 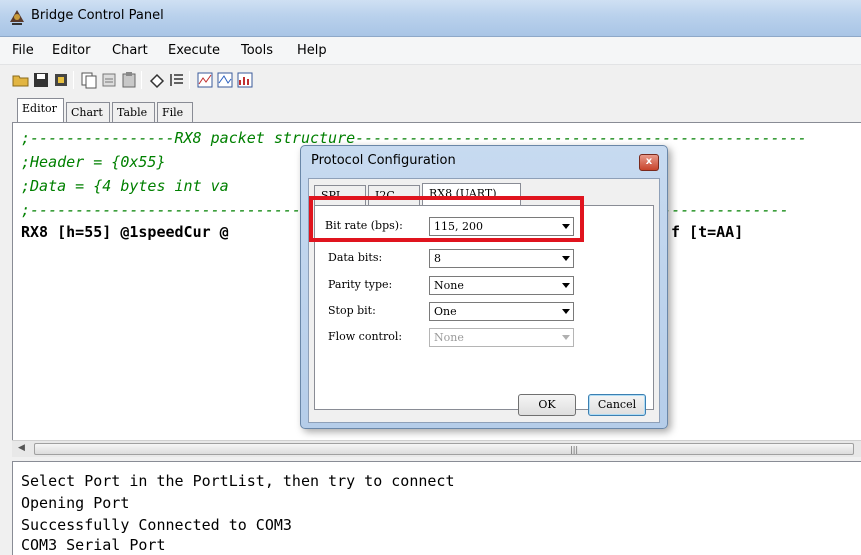 What do you see at coordinates (257, 50) in the screenshot?
I see `menu-tools: Tools` at bounding box center [257, 50].